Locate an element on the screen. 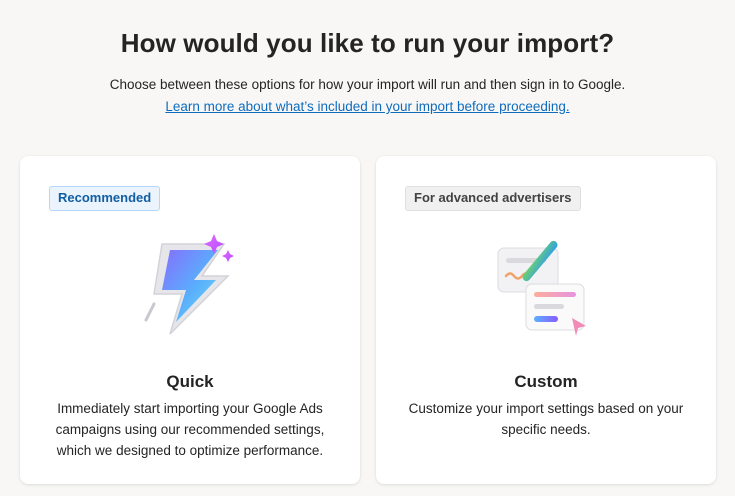 This screenshot has height=496, width=735. lightning-bolt-icon is located at coordinates (189, 284).